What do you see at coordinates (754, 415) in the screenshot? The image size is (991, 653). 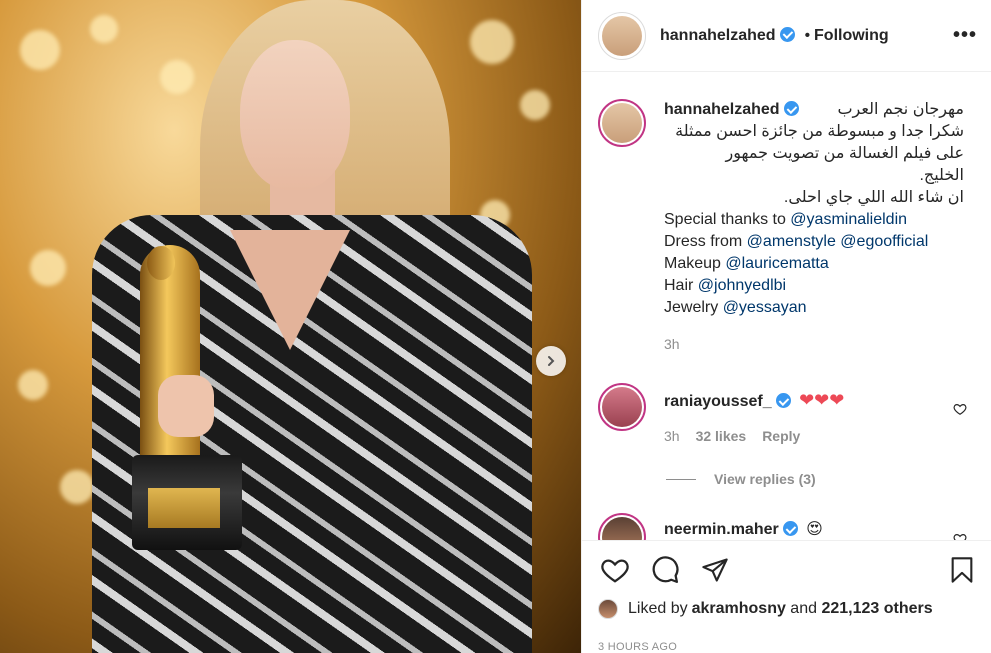 I see `comment-body: raniayoussef_ ❤❤❤ 3h 32 likes Reply` at bounding box center [754, 415].